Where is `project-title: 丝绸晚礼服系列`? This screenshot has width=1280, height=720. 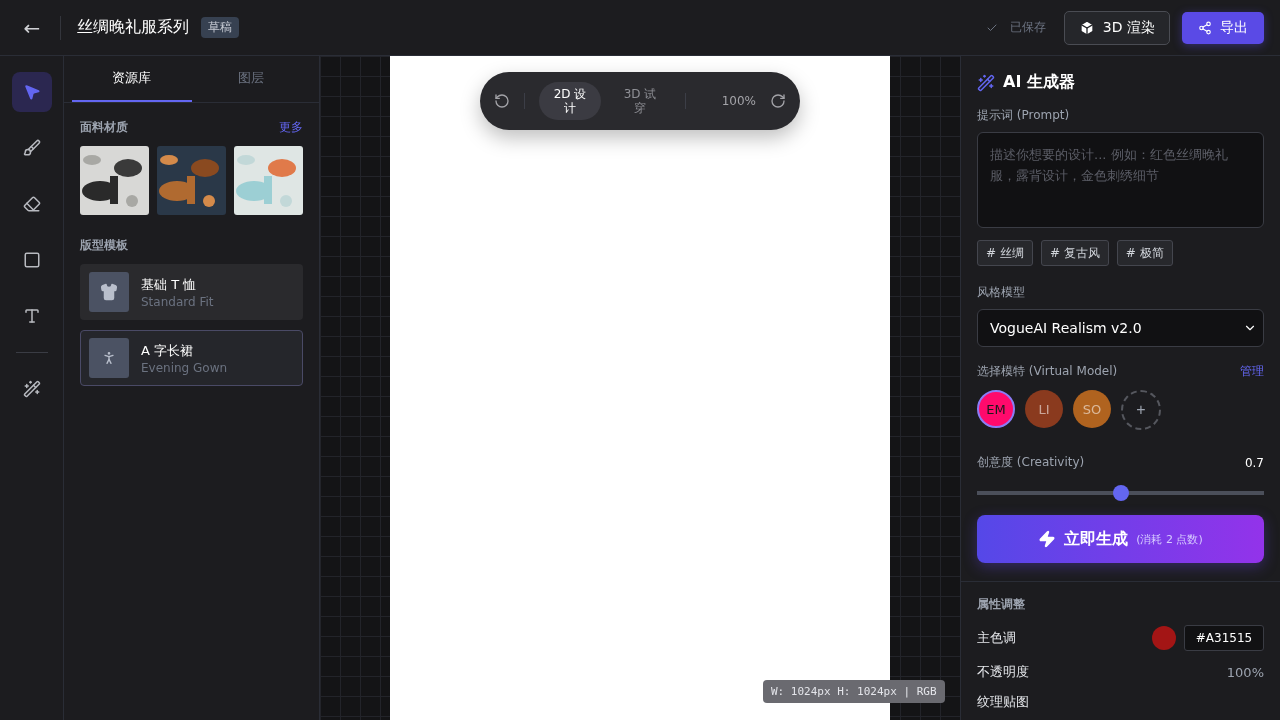 project-title: 丝绸晚礼服系列 is located at coordinates (133, 27).